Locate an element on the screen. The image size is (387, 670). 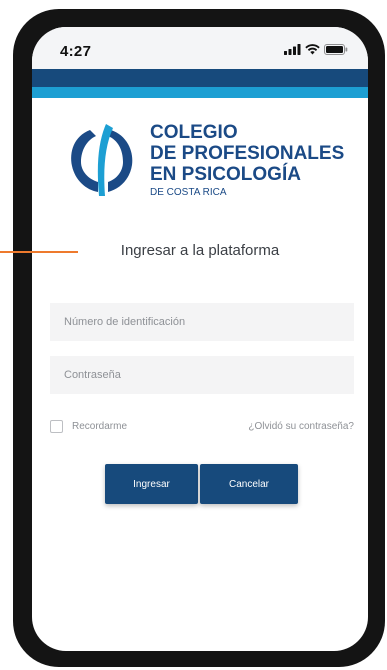
status-icons is located at coordinates (316, 49).